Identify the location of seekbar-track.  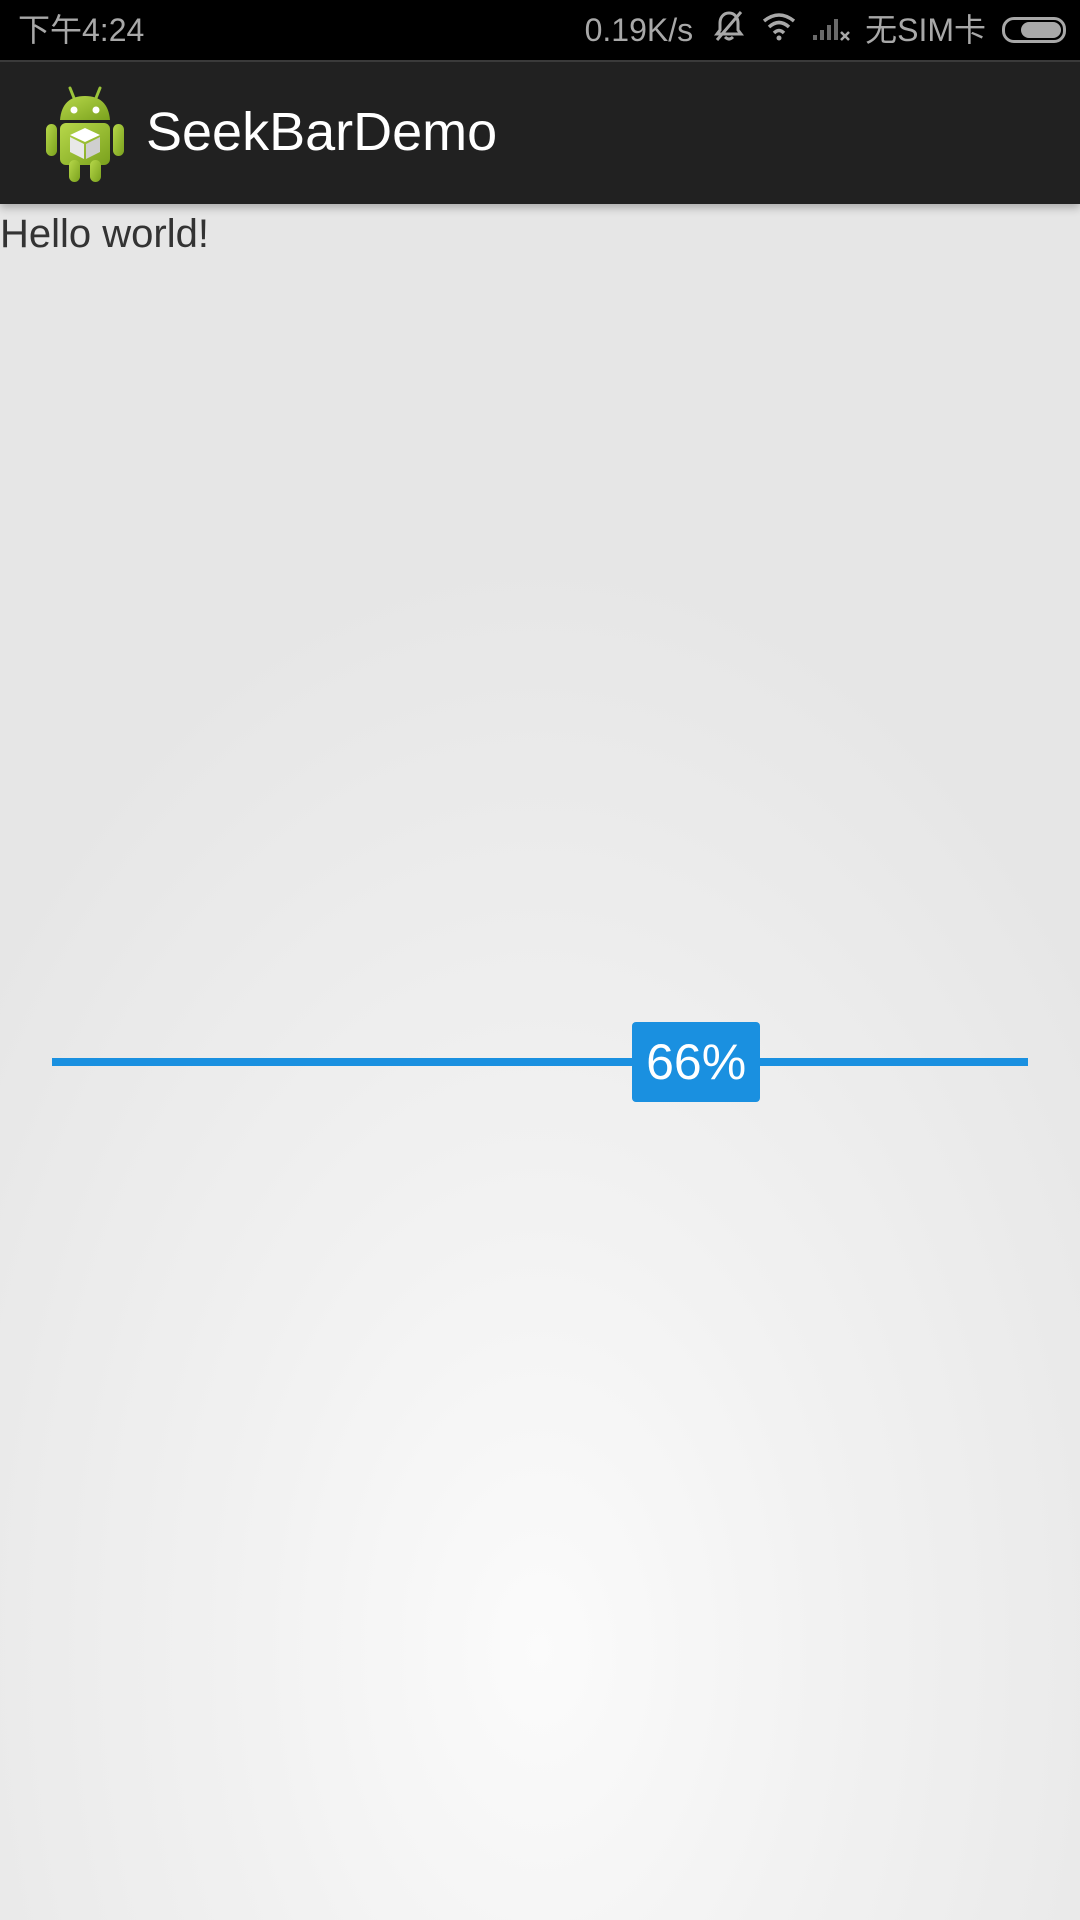
(540, 1062).